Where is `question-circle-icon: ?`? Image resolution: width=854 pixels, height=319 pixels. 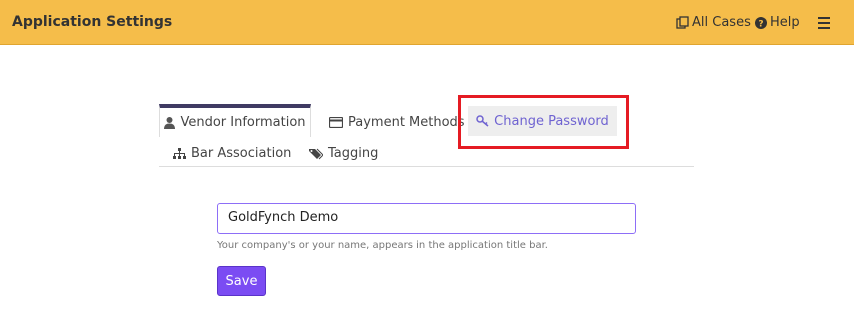
question-circle-icon: ? is located at coordinates (761, 22).